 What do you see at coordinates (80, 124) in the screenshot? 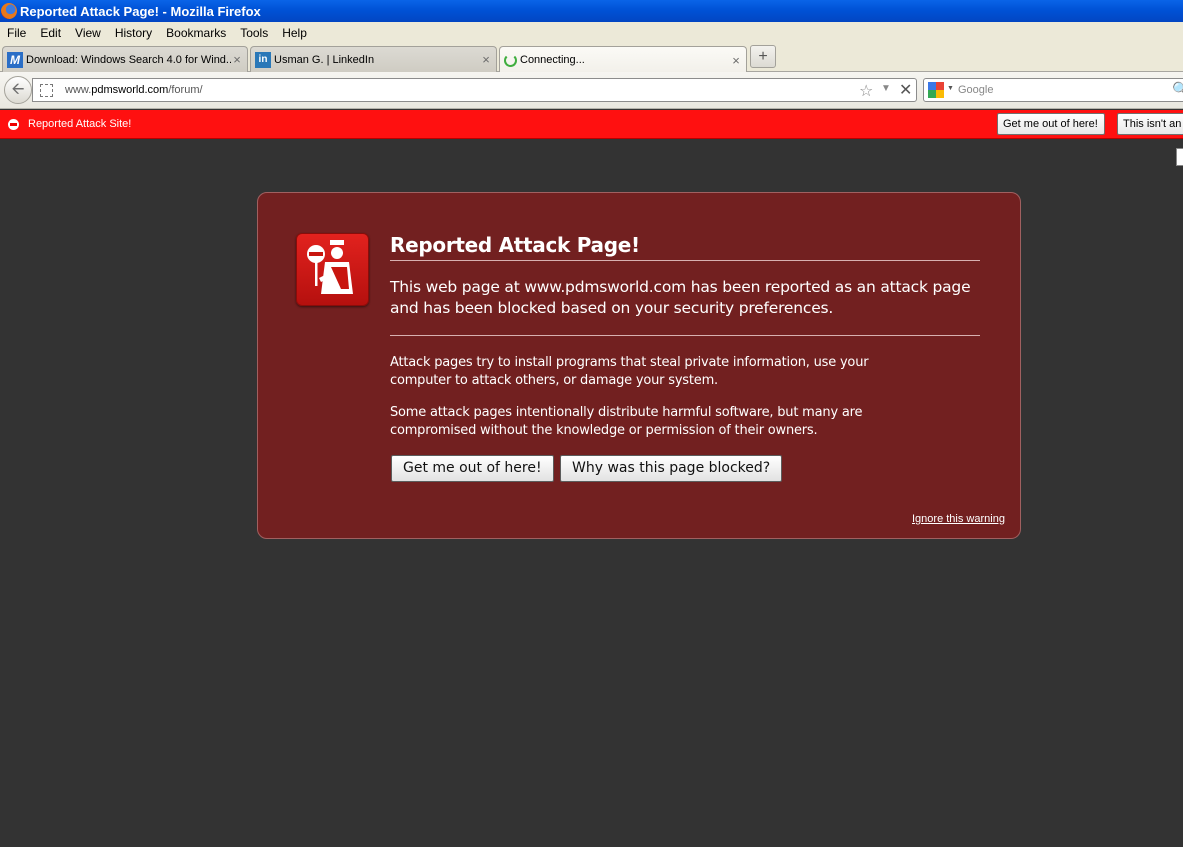
I see `notification-text: Reported Attack Site!` at bounding box center [80, 124].